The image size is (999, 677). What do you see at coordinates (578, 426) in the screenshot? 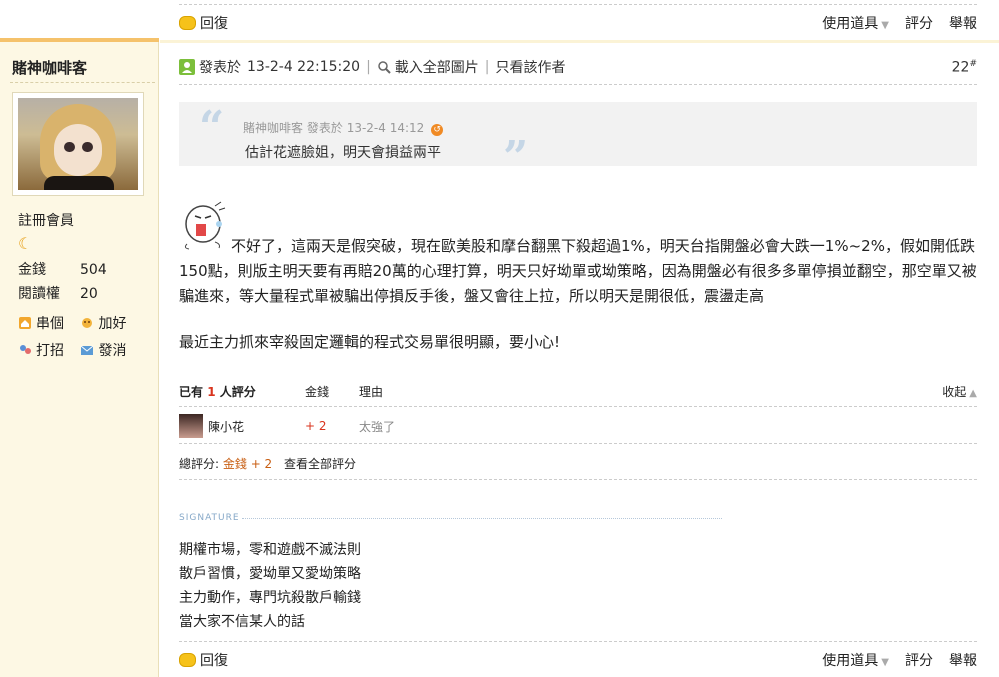
I see `rating-row: 陳小花 + 2 太強了` at bounding box center [578, 426].